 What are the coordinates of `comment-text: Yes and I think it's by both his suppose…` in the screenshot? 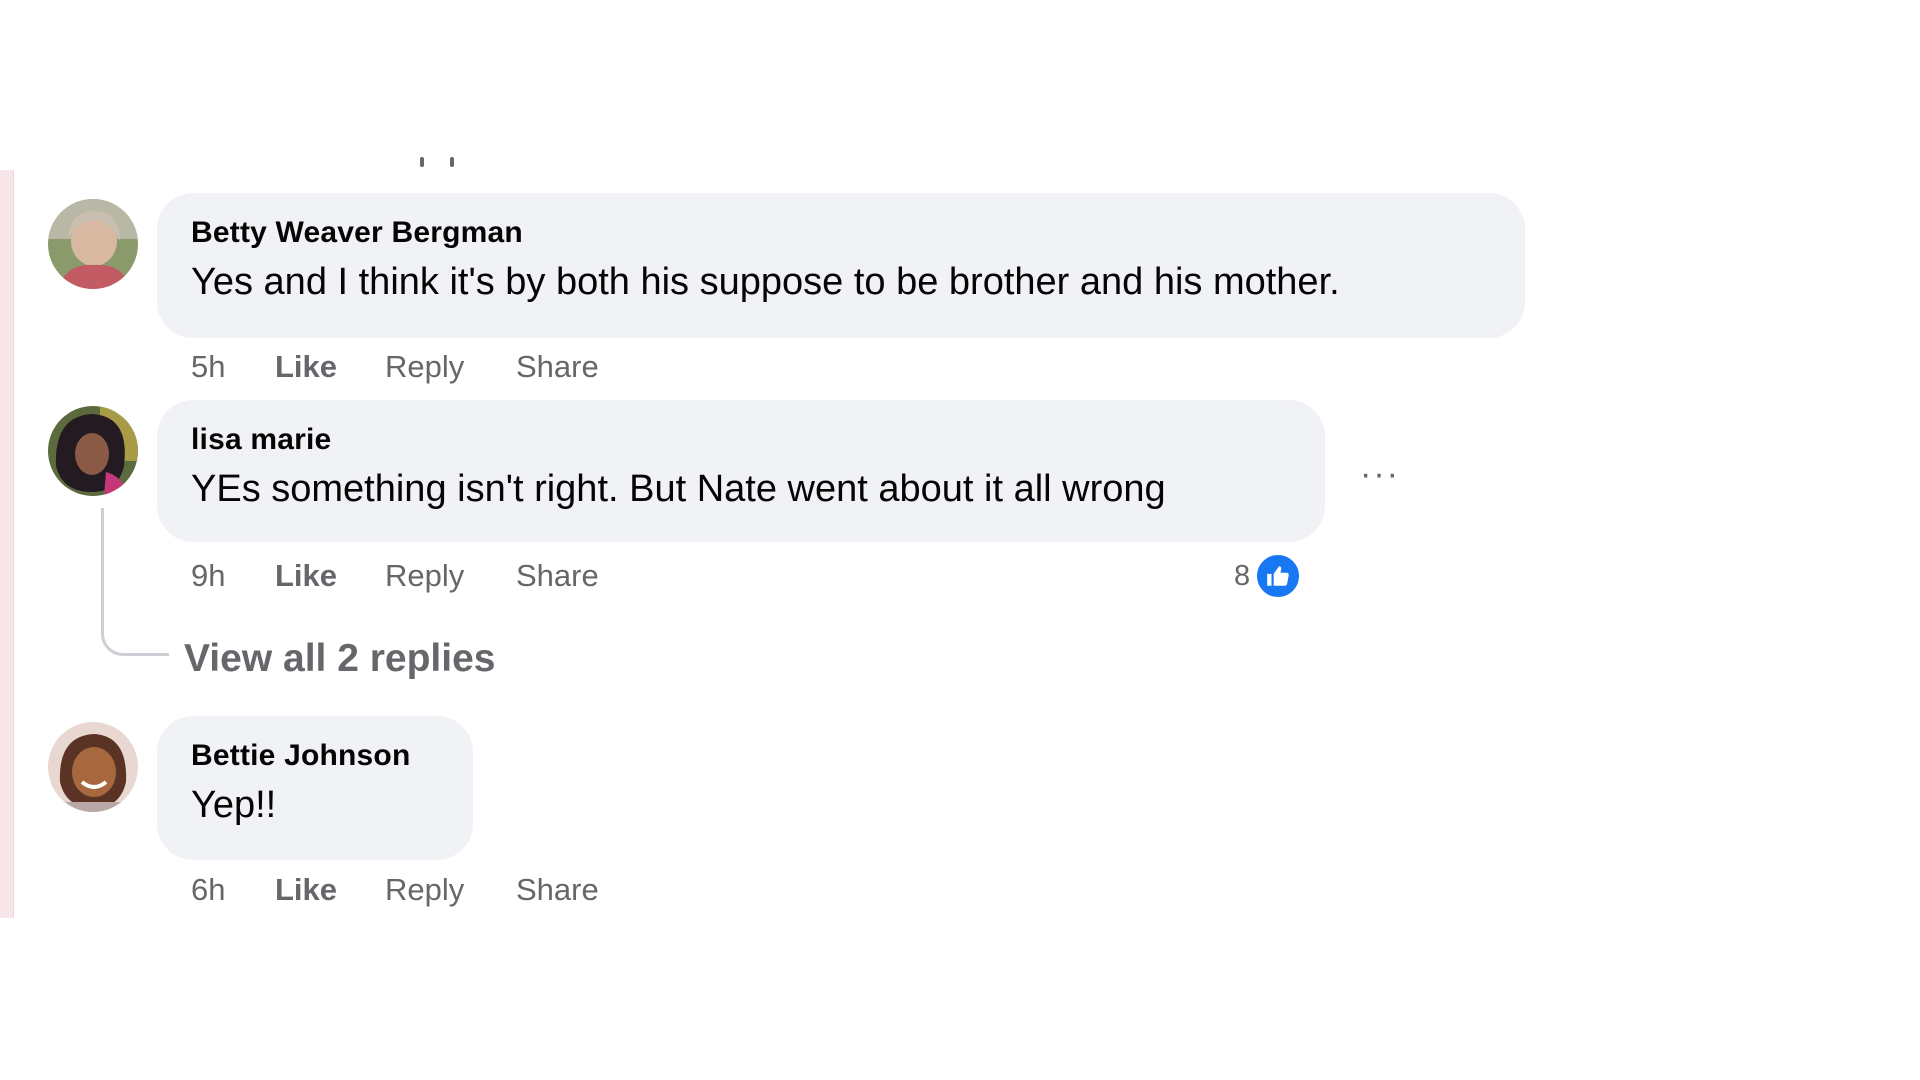 It's located at (765, 282).